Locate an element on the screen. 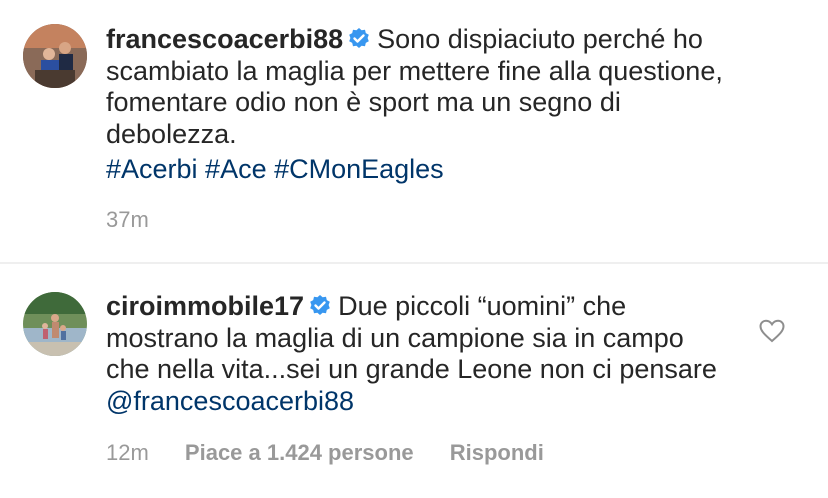 This screenshot has height=498, width=828. comment-meta: 12m Piace a 1.424 persone Rispondi is located at coordinates (340, 453).